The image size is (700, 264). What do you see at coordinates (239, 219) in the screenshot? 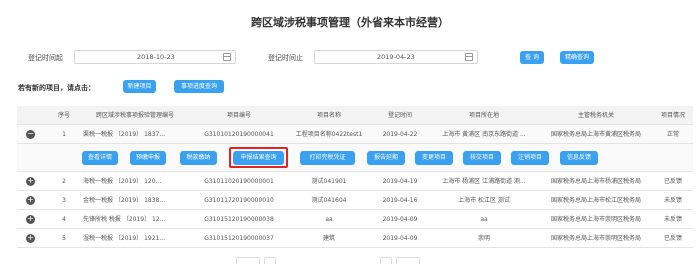
I see `row-project-no: G31015120190000038` at bounding box center [239, 219].